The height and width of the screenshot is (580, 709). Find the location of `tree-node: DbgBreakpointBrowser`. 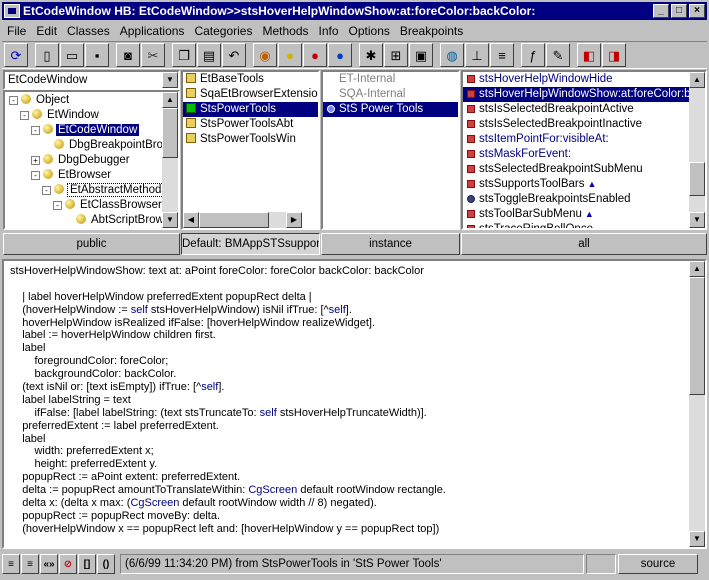

tree-node: DbgBreakpointBrowser is located at coordinates (110, 145).